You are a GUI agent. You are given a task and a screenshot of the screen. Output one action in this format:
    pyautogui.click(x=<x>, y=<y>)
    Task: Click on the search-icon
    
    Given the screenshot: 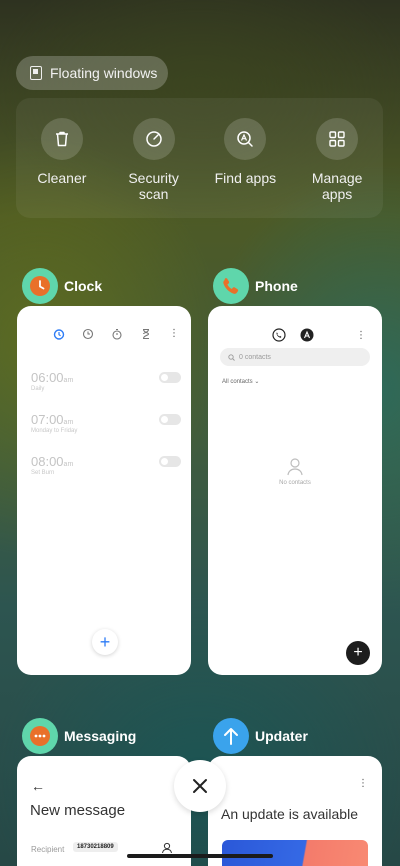 What is the action you would take?
    pyautogui.click(x=231, y=357)
    